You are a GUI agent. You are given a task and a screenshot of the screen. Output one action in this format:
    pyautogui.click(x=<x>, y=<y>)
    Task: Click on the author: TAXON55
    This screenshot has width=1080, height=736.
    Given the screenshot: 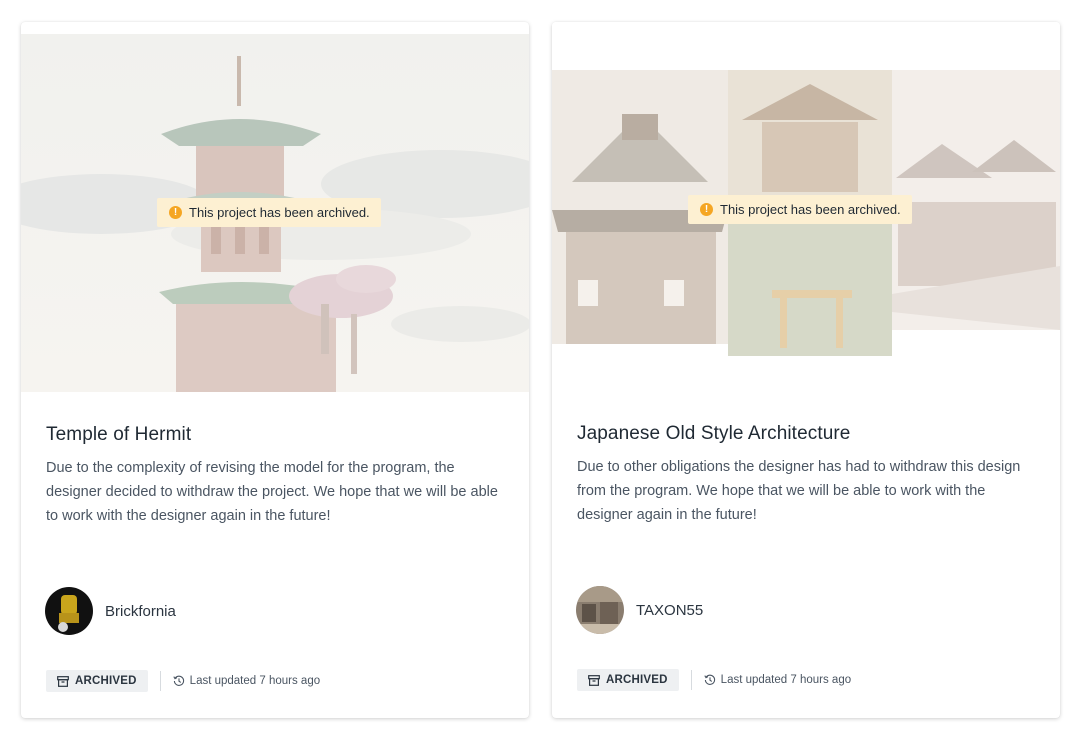 What is the action you would take?
    pyautogui.click(x=639, y=610)
    